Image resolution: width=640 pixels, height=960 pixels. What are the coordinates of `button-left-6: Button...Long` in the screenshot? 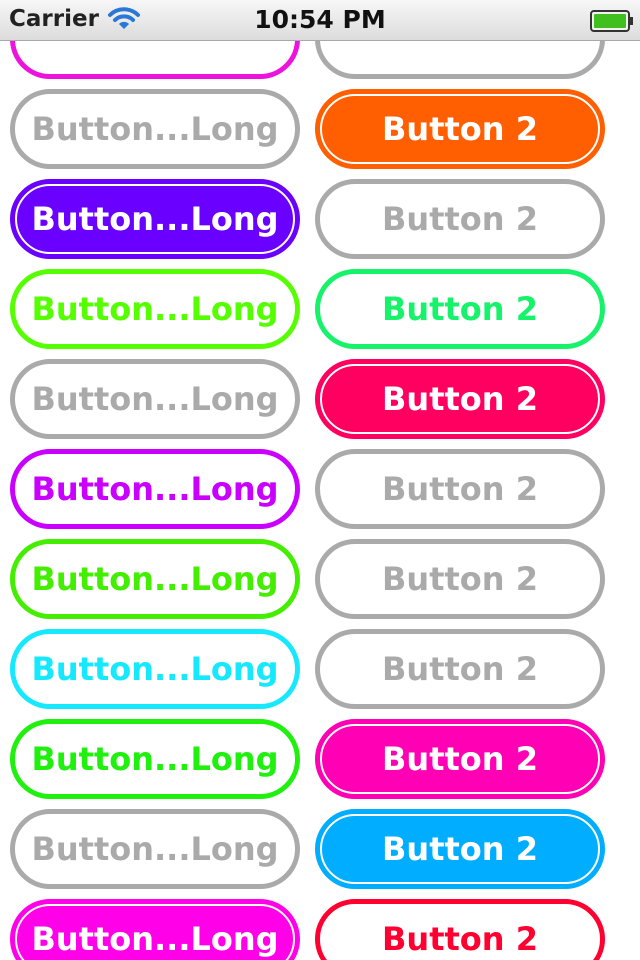 It's located at (155, 579).